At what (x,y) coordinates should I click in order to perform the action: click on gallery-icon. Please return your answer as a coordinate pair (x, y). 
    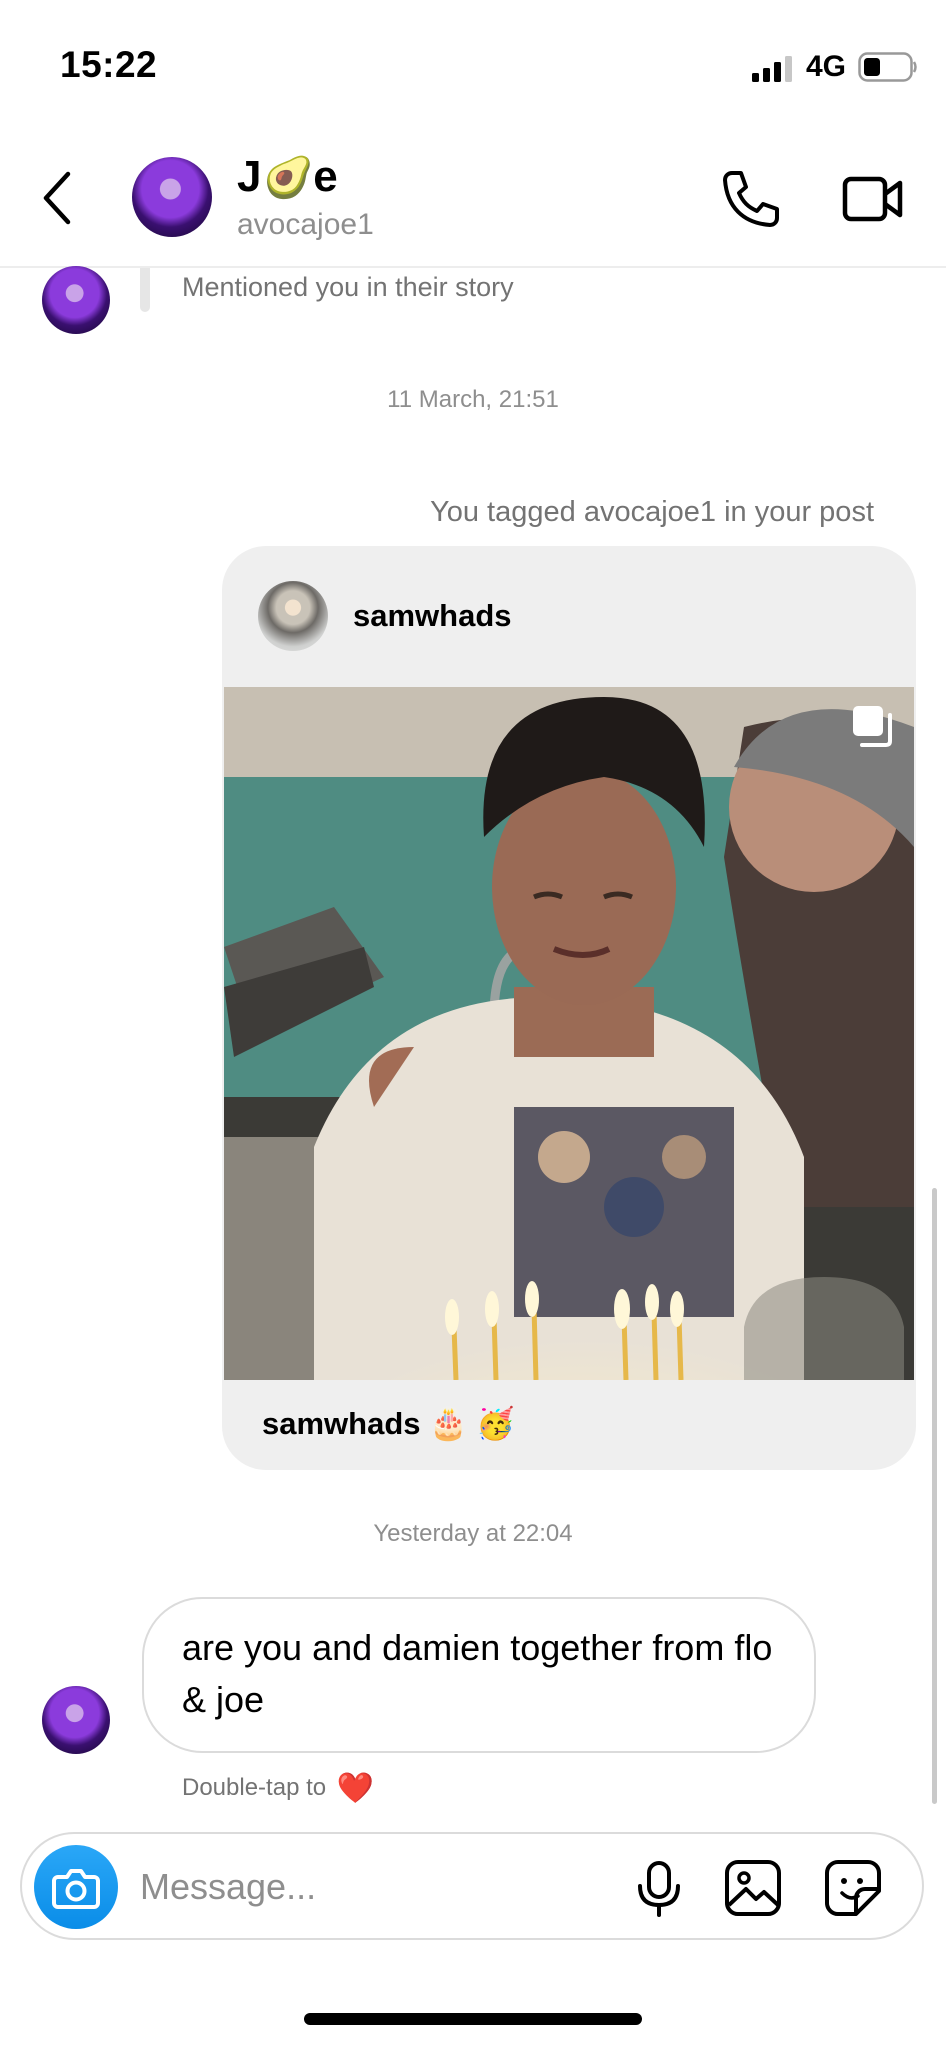
    Looking at the image, I should click on (753, 1888).